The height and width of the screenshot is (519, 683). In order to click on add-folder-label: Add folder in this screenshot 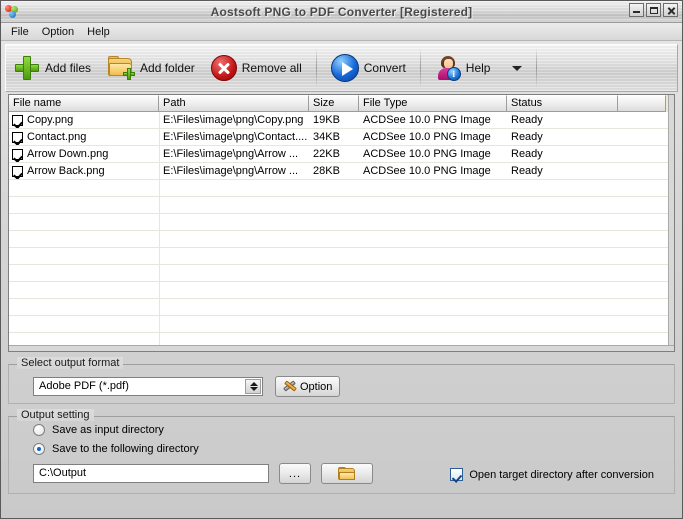, I will do `click(167, 68)`.